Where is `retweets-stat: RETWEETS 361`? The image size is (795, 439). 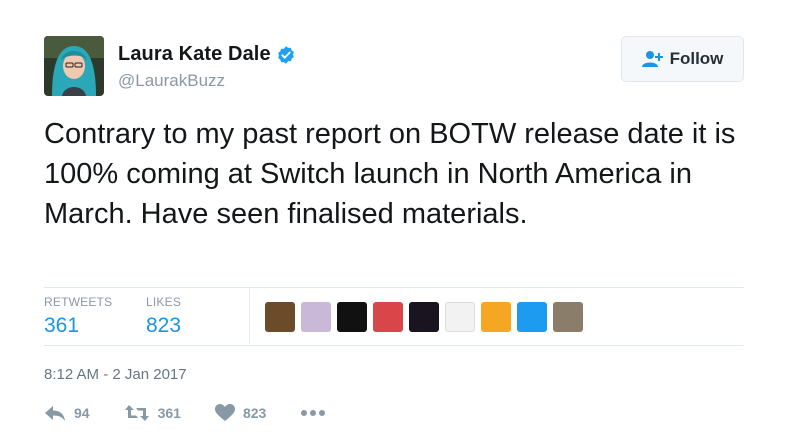
retweets-stat: RETWEETS 361 is located at coordinates (78, 316).